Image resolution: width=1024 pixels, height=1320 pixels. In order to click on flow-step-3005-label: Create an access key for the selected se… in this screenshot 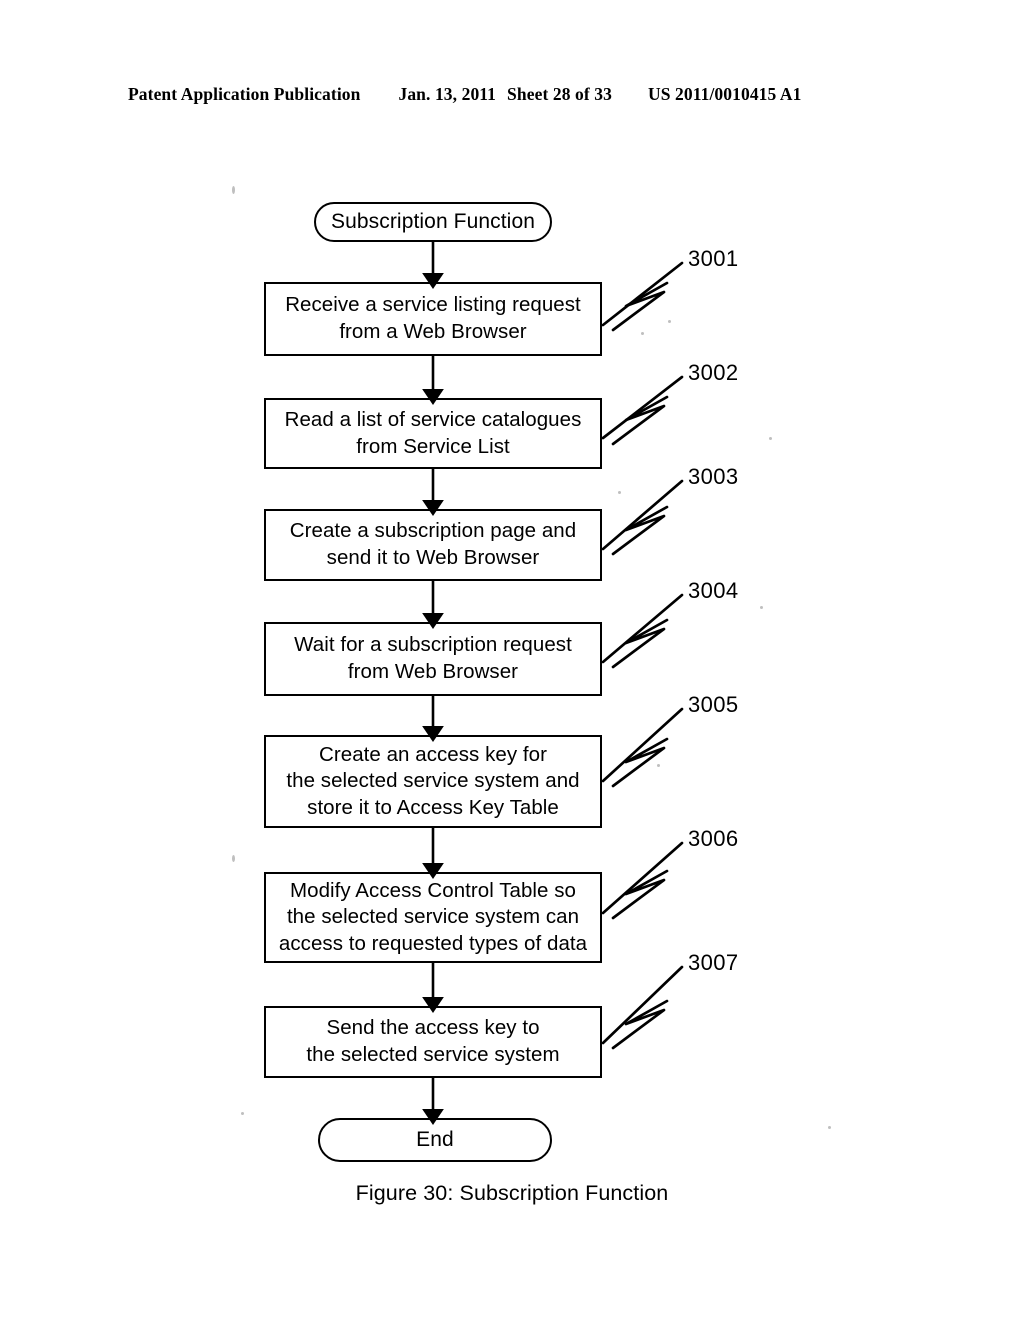, I will do `click(433, 780)`.